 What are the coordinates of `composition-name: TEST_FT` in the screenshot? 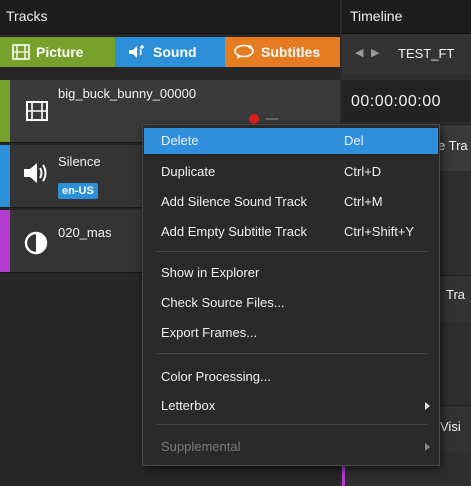 It's located at (426, 53).